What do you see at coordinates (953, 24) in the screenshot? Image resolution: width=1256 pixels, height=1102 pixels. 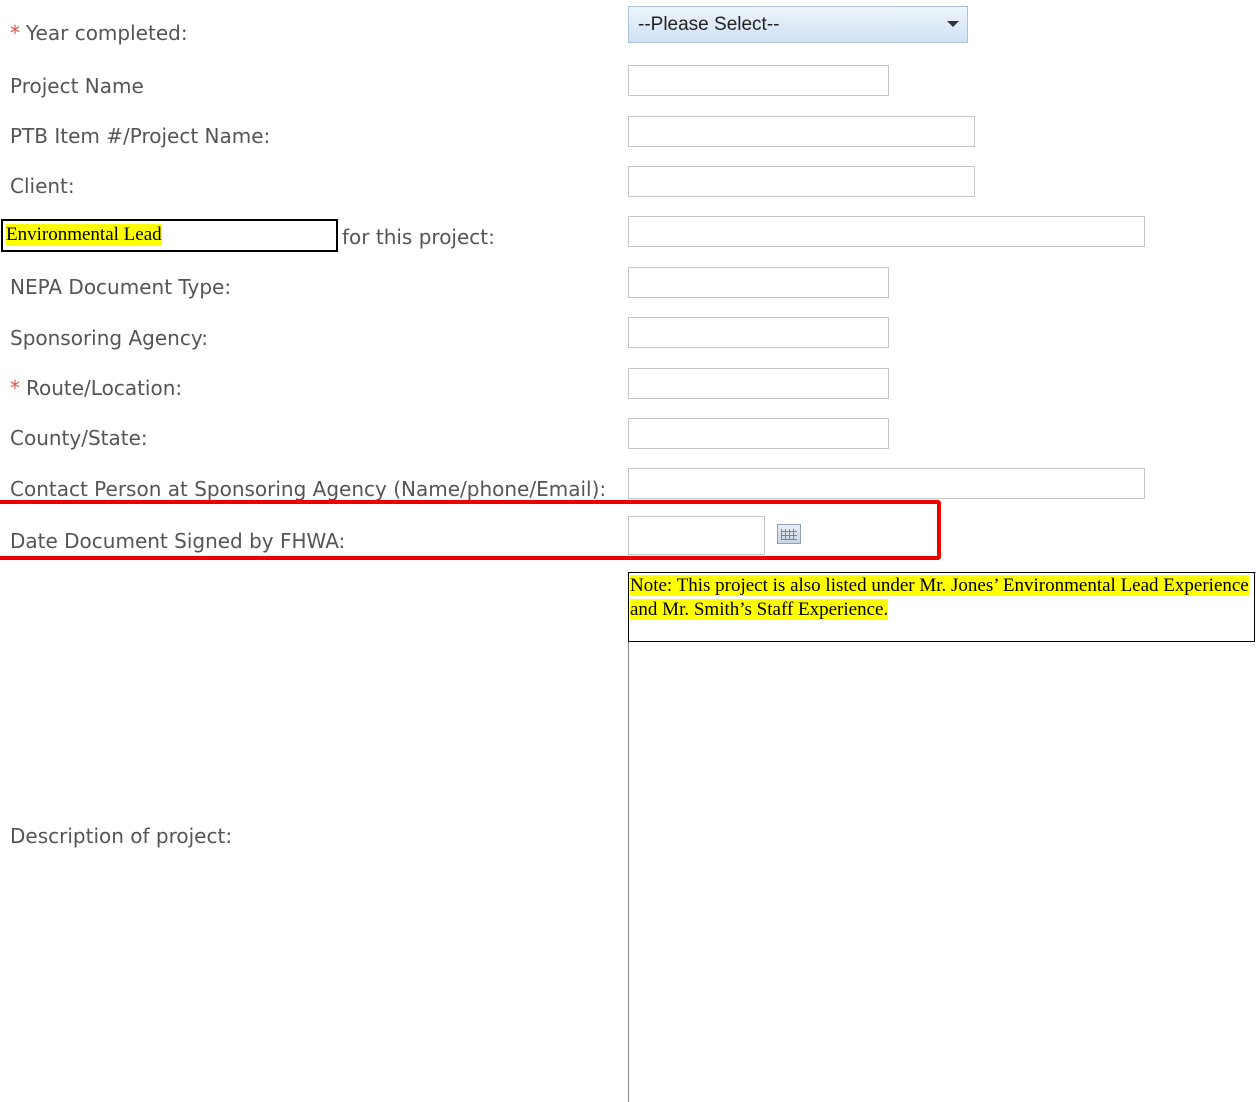 I see `chevron-down-icon` at bounding box center [953, 24].